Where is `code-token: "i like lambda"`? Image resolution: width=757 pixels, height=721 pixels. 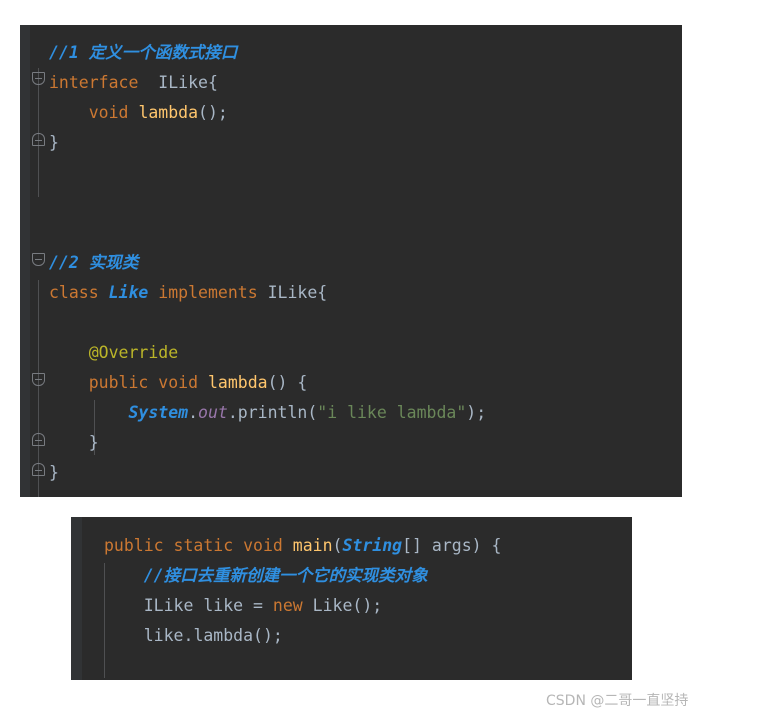
code-token: "i like lambda" is located at coordinates (392, 412).